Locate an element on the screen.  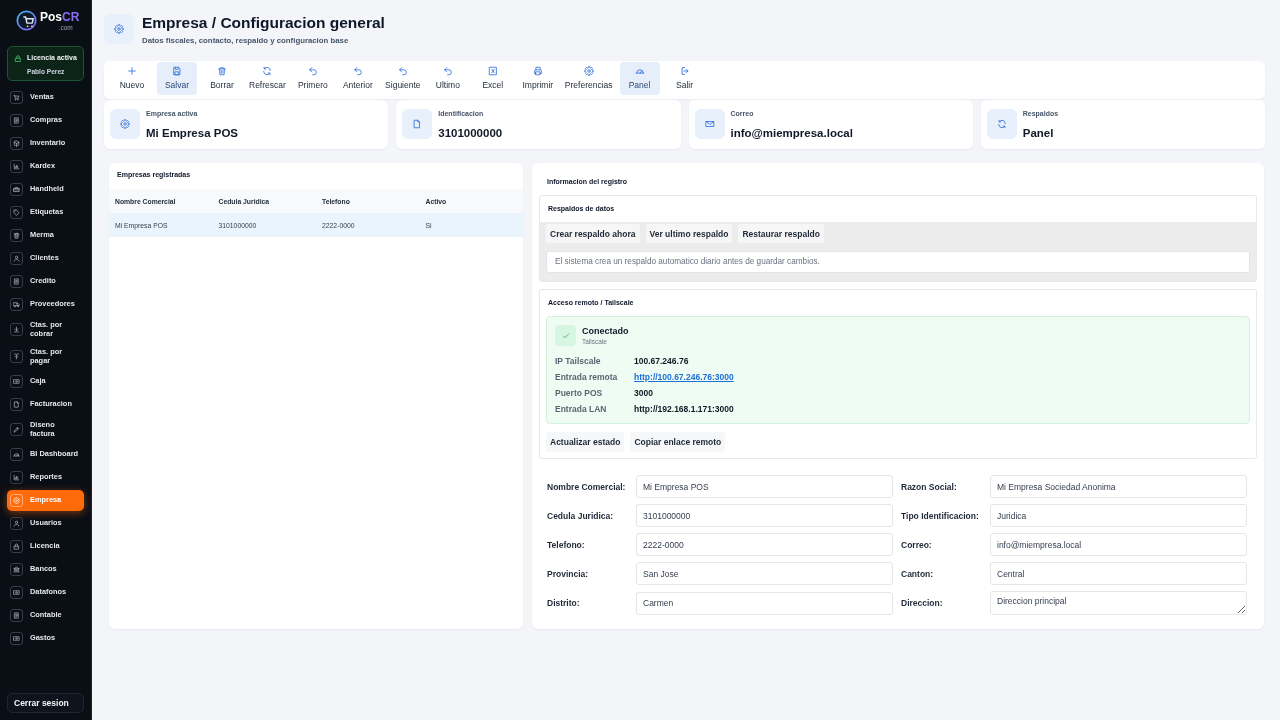
logo-wordmark: PosCR is located at coordinates (60, 17).